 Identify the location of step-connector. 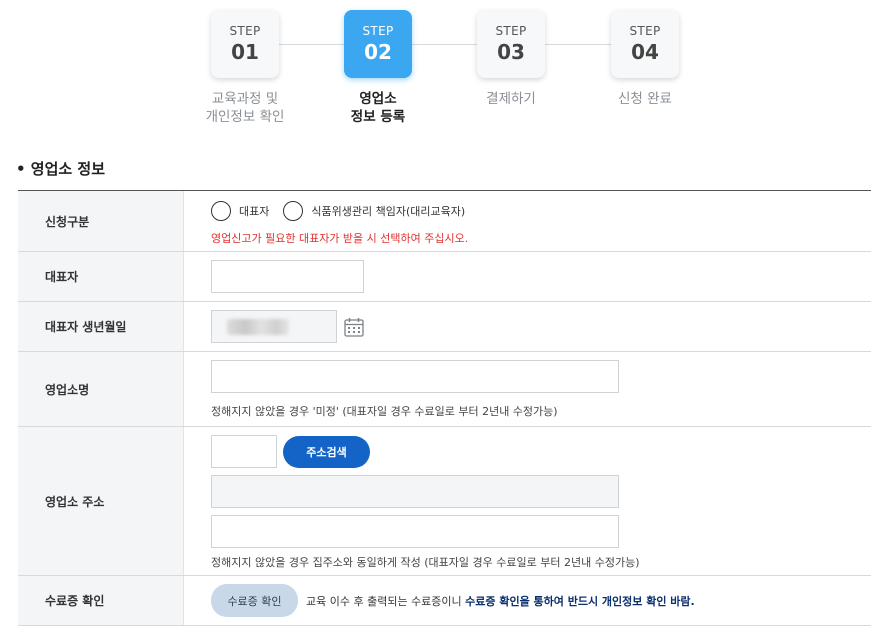
(445, 44).